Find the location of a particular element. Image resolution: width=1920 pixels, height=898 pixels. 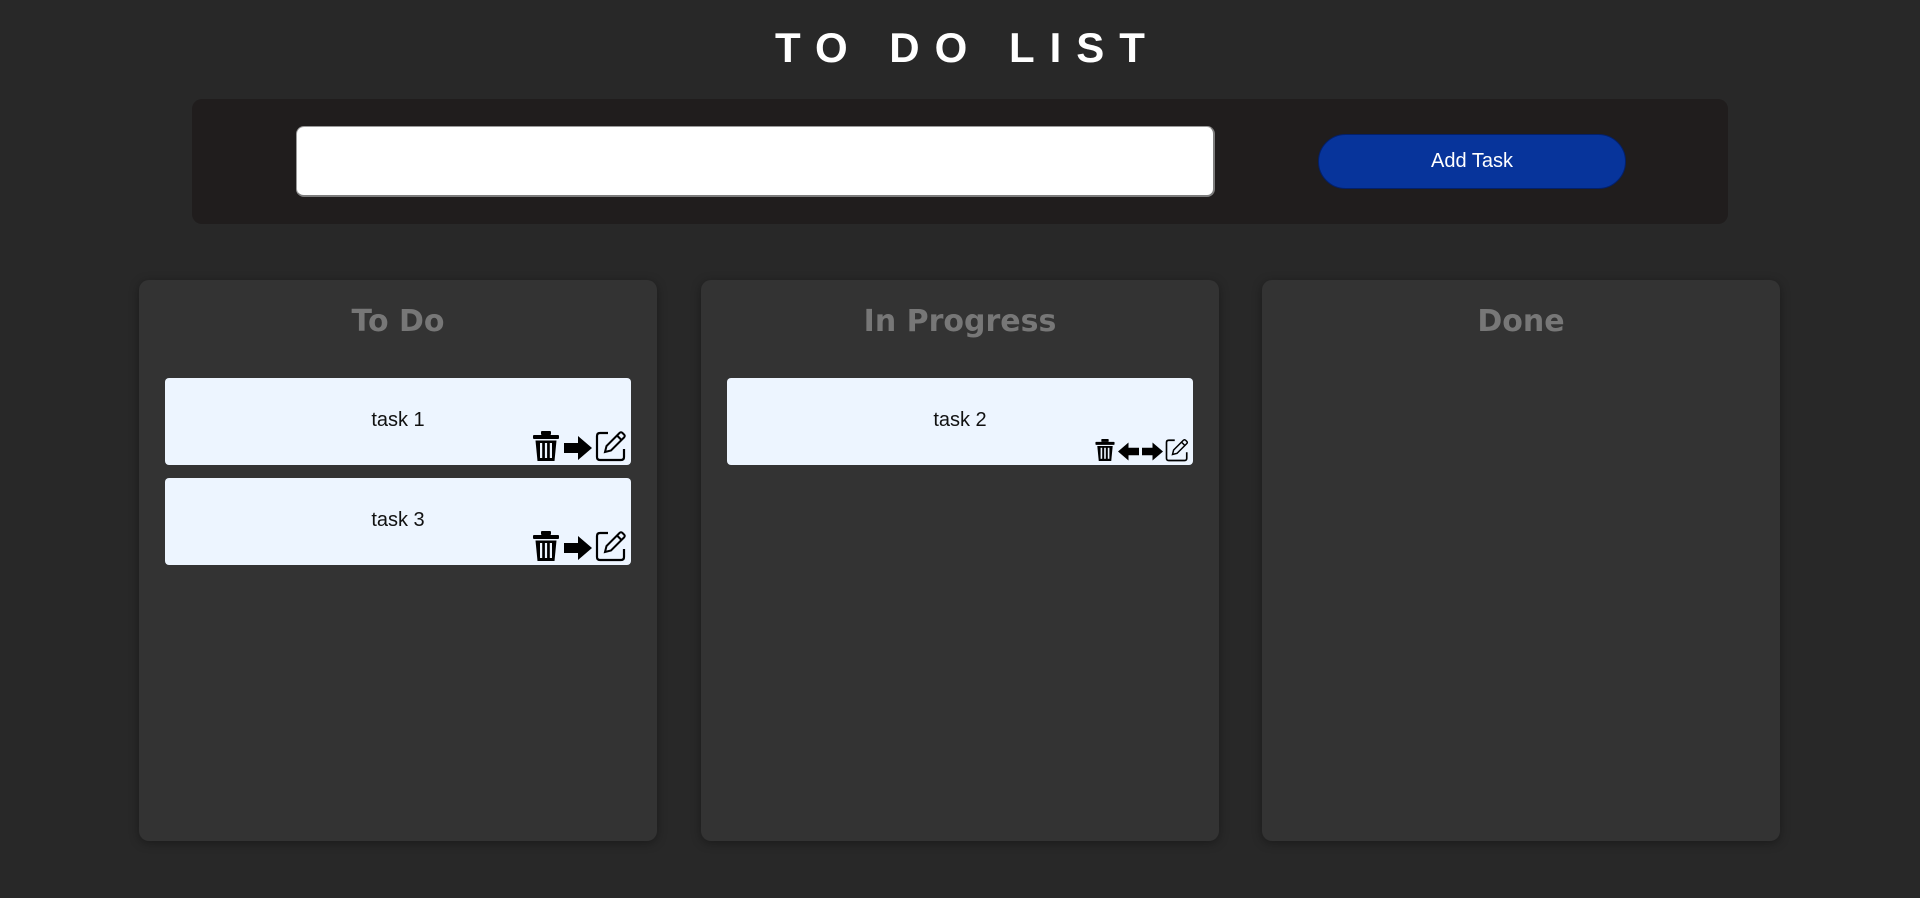

add-task-button: Add Task is located at coordinates (1472, 161).